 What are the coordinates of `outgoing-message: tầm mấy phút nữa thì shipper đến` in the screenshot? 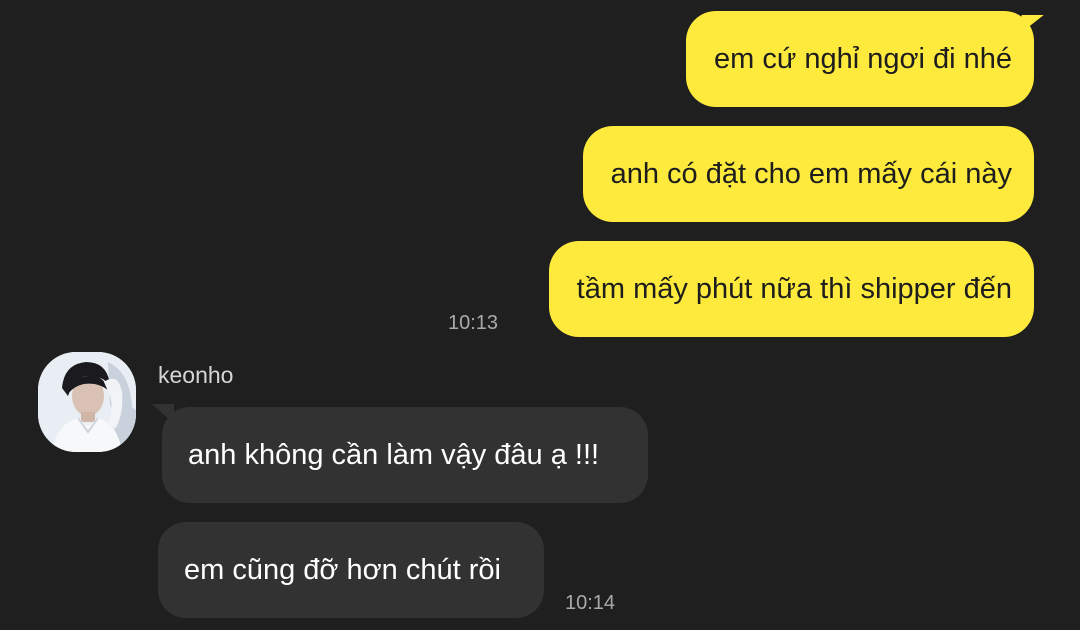 It's located at (791, 289).